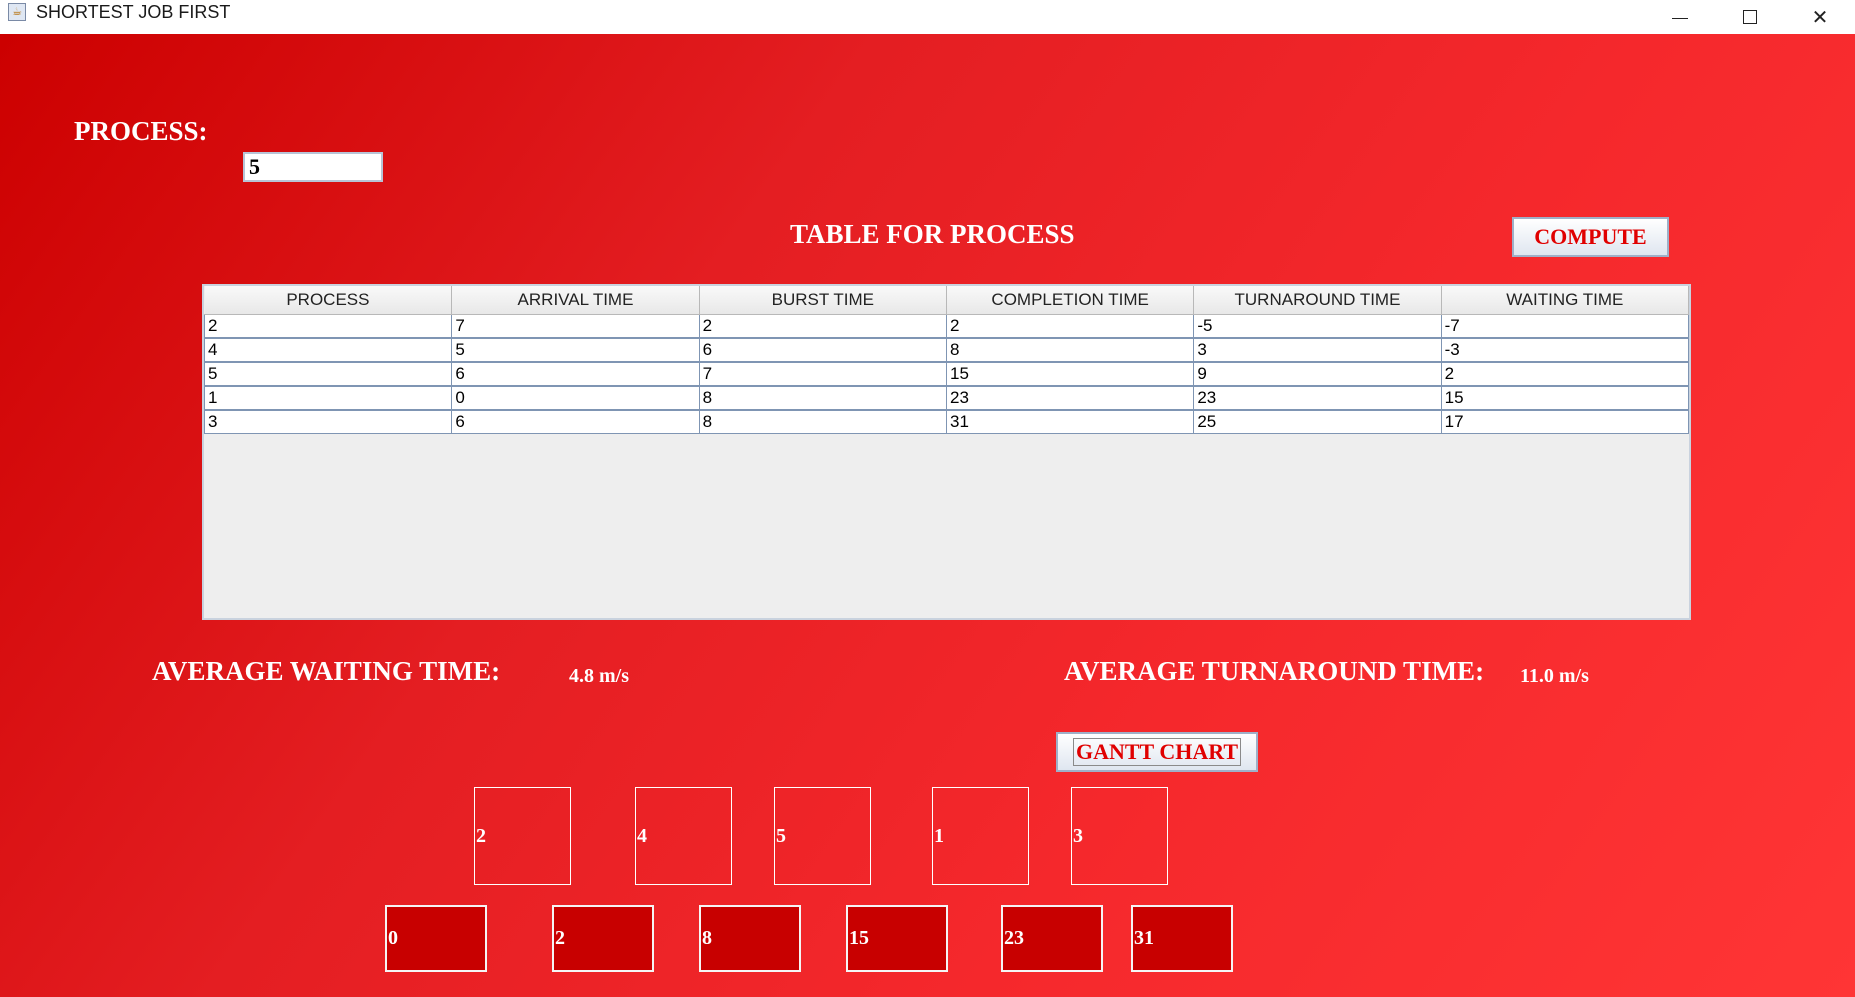 Image resolution: width=1855 pixels, height=997 pixels. I want to click on maximize-button, so click(1750, 17).